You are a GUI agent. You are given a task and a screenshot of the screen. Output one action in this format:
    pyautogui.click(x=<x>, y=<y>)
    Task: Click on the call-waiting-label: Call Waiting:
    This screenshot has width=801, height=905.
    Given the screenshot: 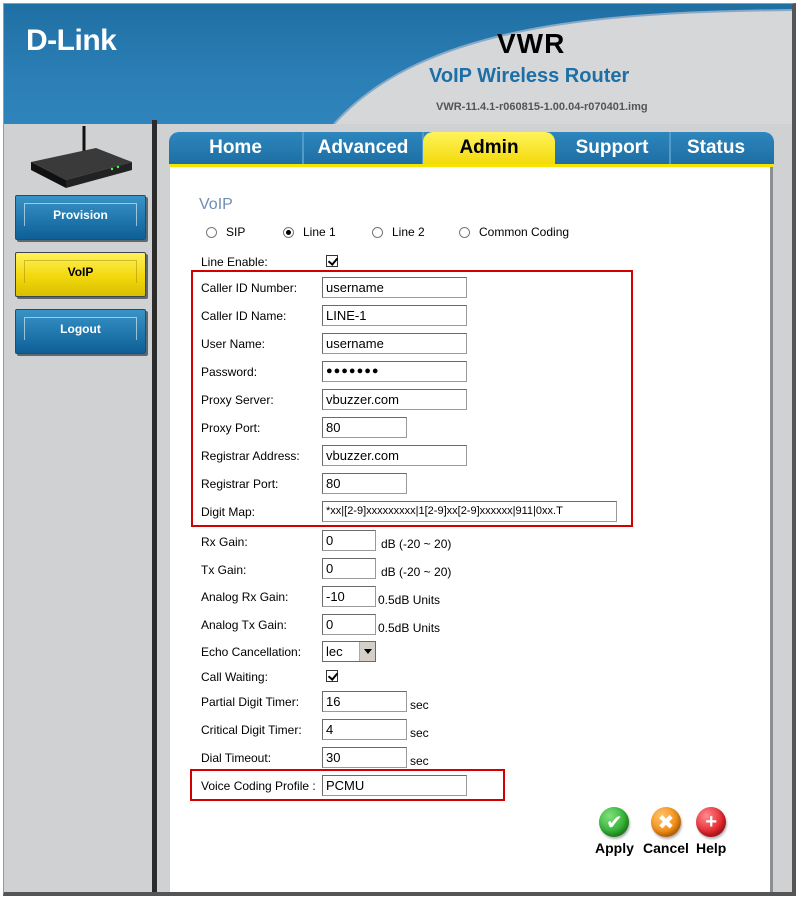 What is the action you would take?
    pyautogui.click(x=234, y=677)
    